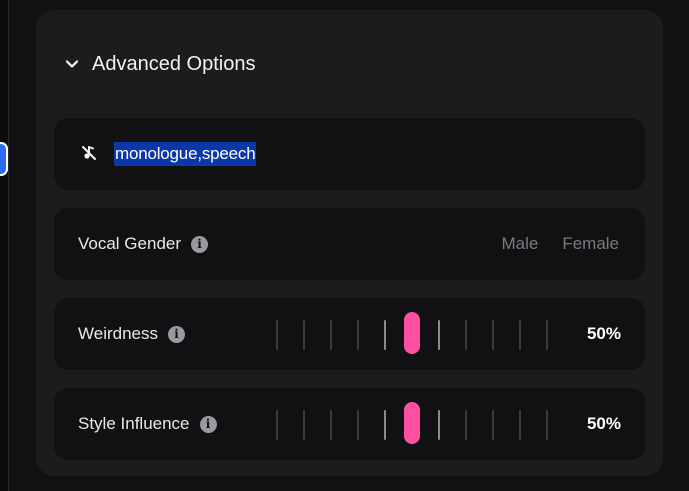  I want to click on vocal-gender-label-group: Vocal Gender i, so click(143, 244).